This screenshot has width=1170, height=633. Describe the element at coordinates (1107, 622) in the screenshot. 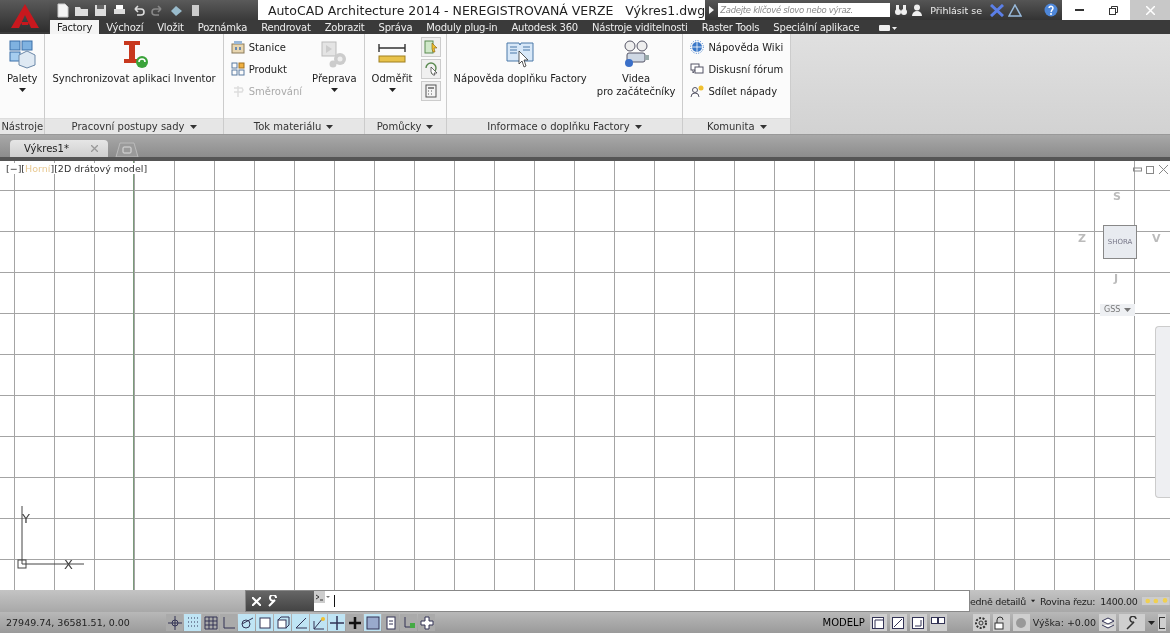

I see `layers-button` at that location.